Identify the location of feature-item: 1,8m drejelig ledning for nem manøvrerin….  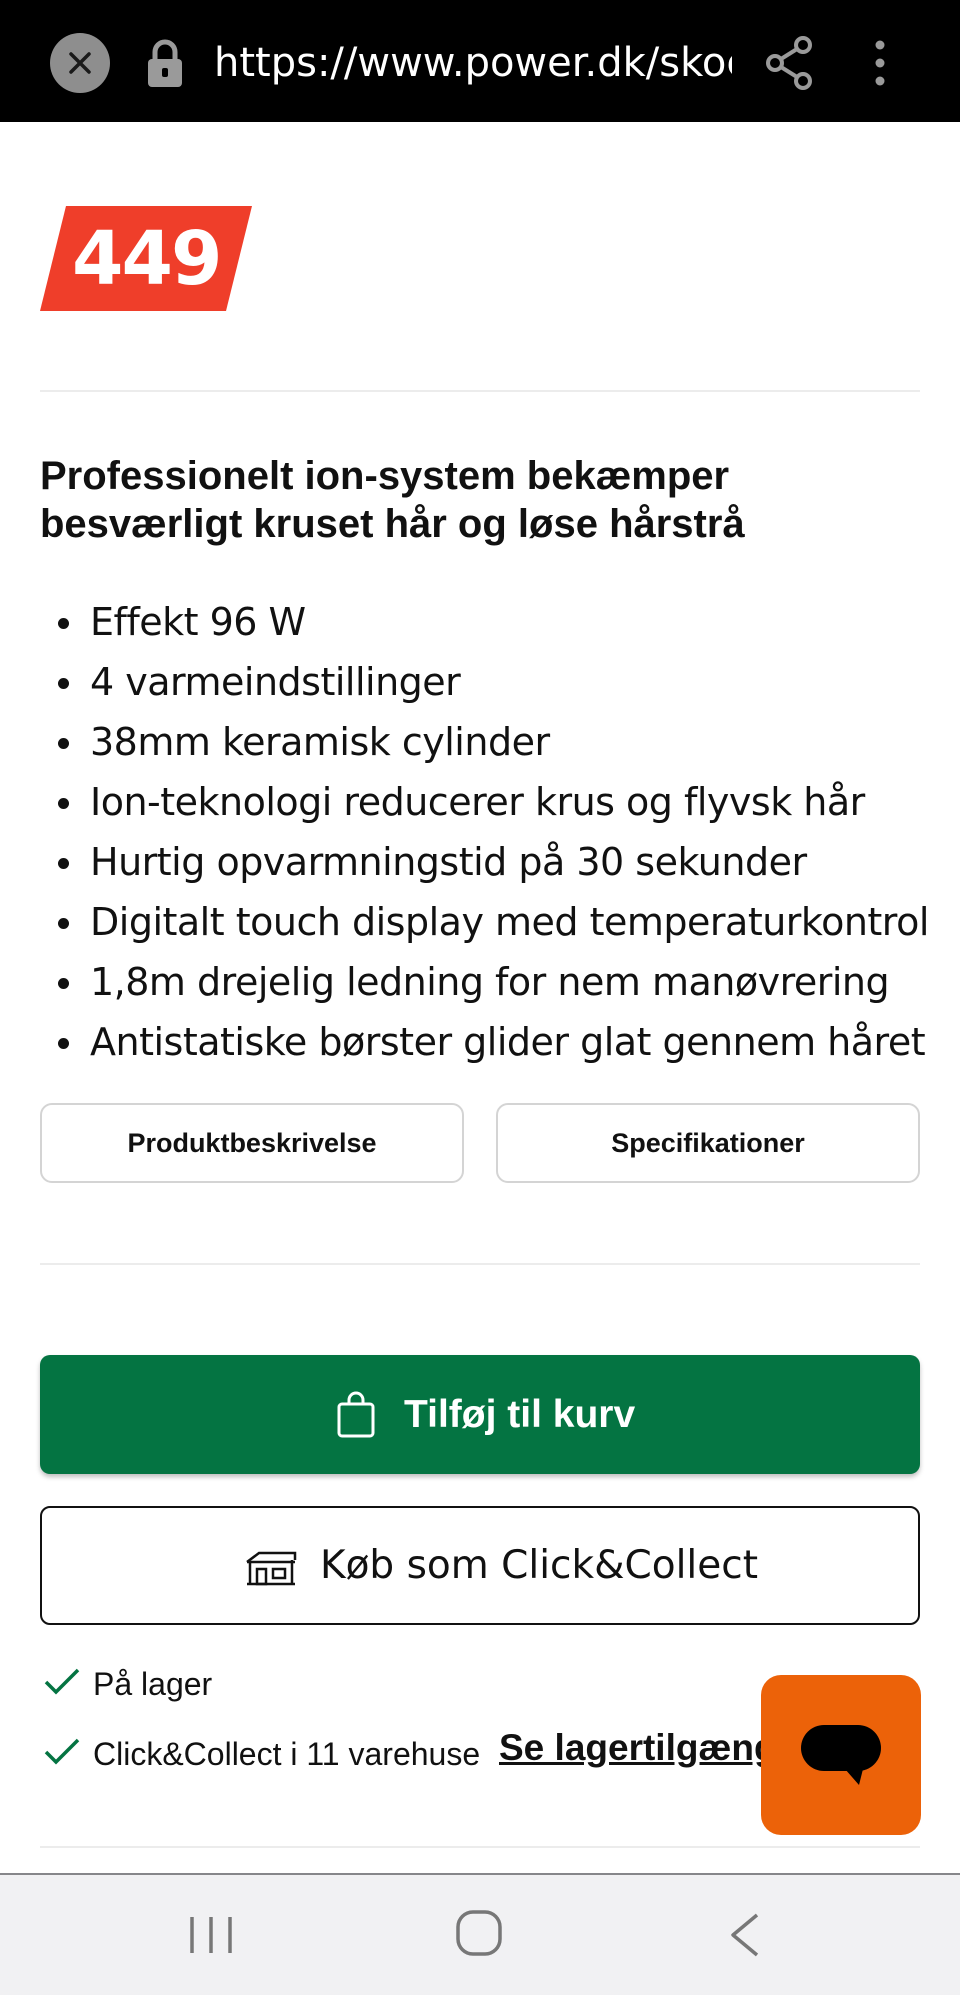
(490, 982).